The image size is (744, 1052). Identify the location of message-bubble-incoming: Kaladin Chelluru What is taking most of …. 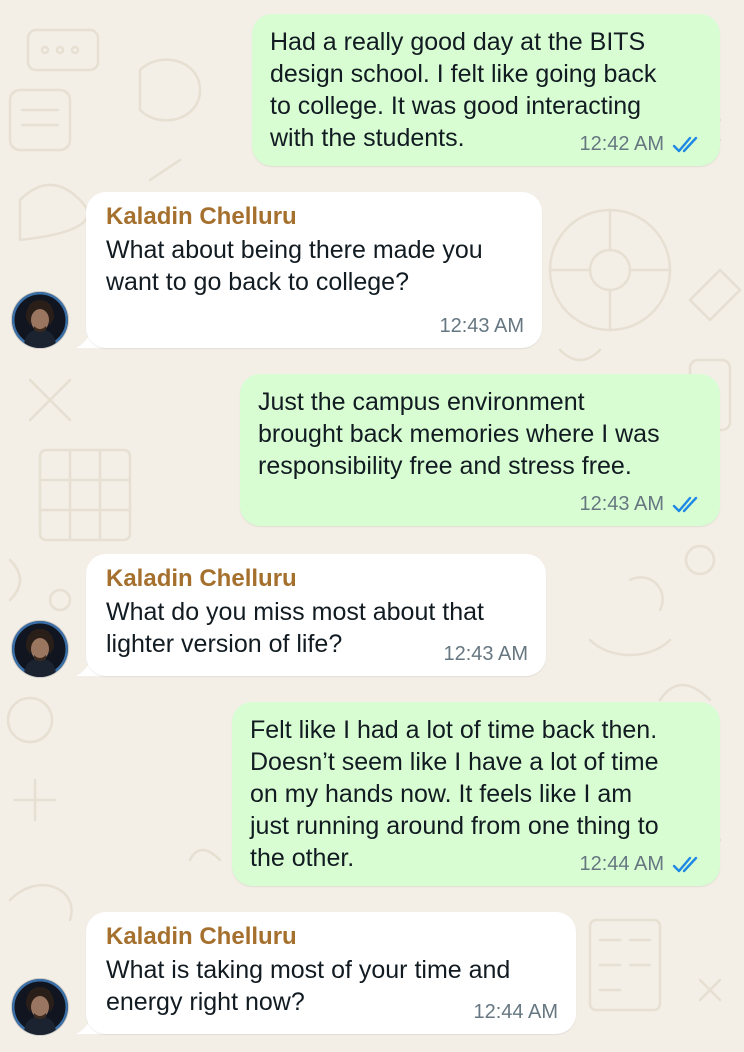
(331, 973).